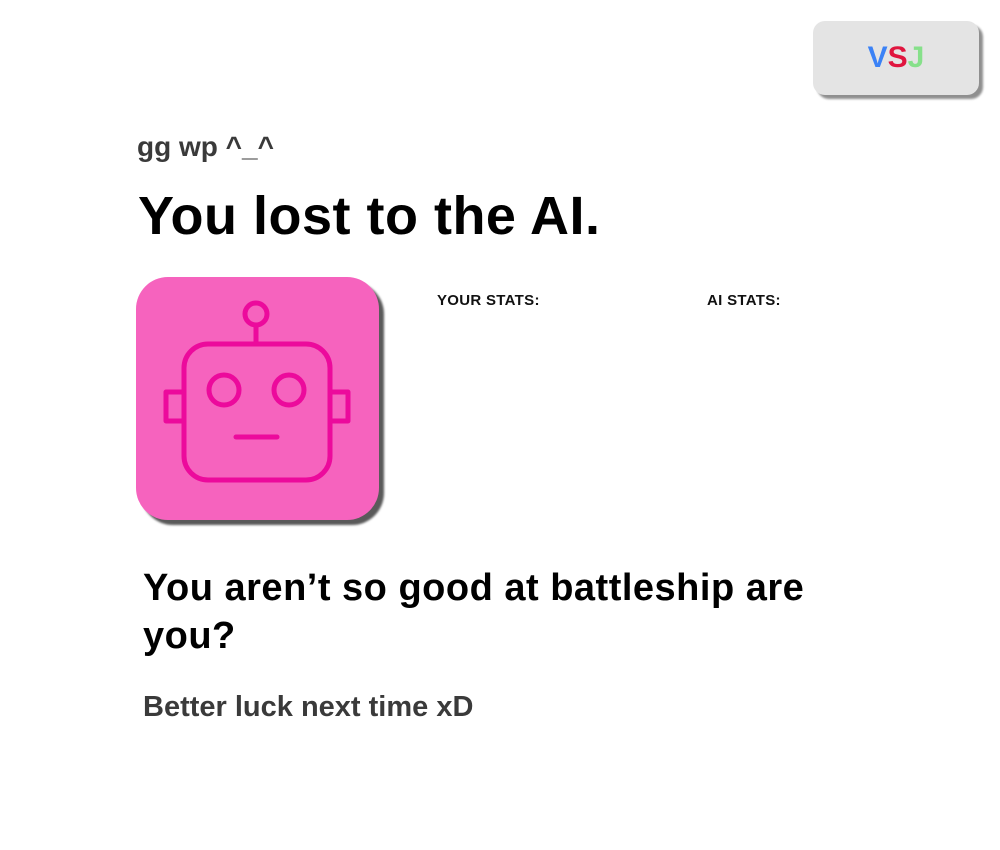 The height and width of the screenshot is (850, 1000). I want to click on brand-letter-v: V, so click(877, 57).